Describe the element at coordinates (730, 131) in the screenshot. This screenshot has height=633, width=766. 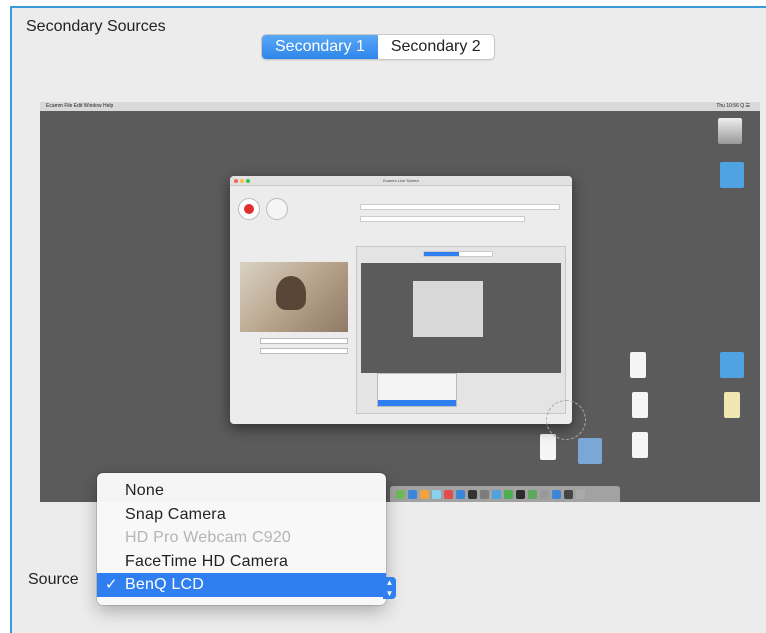
I see `hard-drive-icon` at that location.